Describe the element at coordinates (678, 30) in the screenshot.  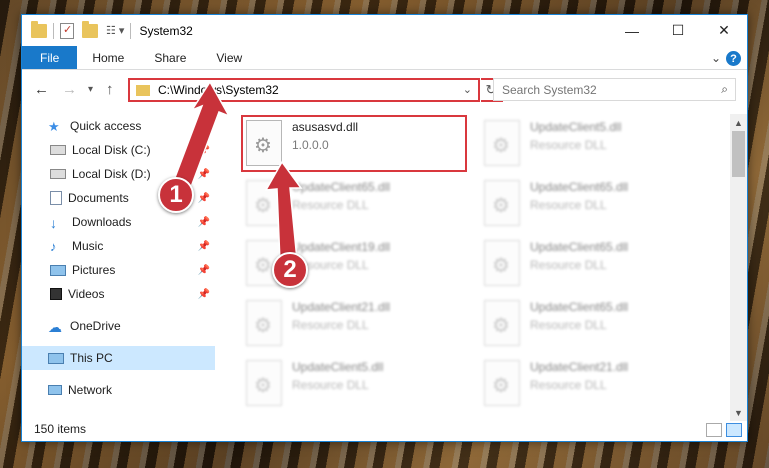
I see `maximize-button: ☐` at that location.